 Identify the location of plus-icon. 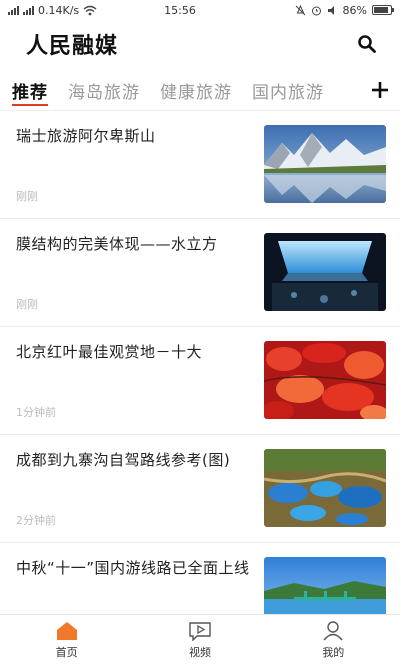
(380, 90).